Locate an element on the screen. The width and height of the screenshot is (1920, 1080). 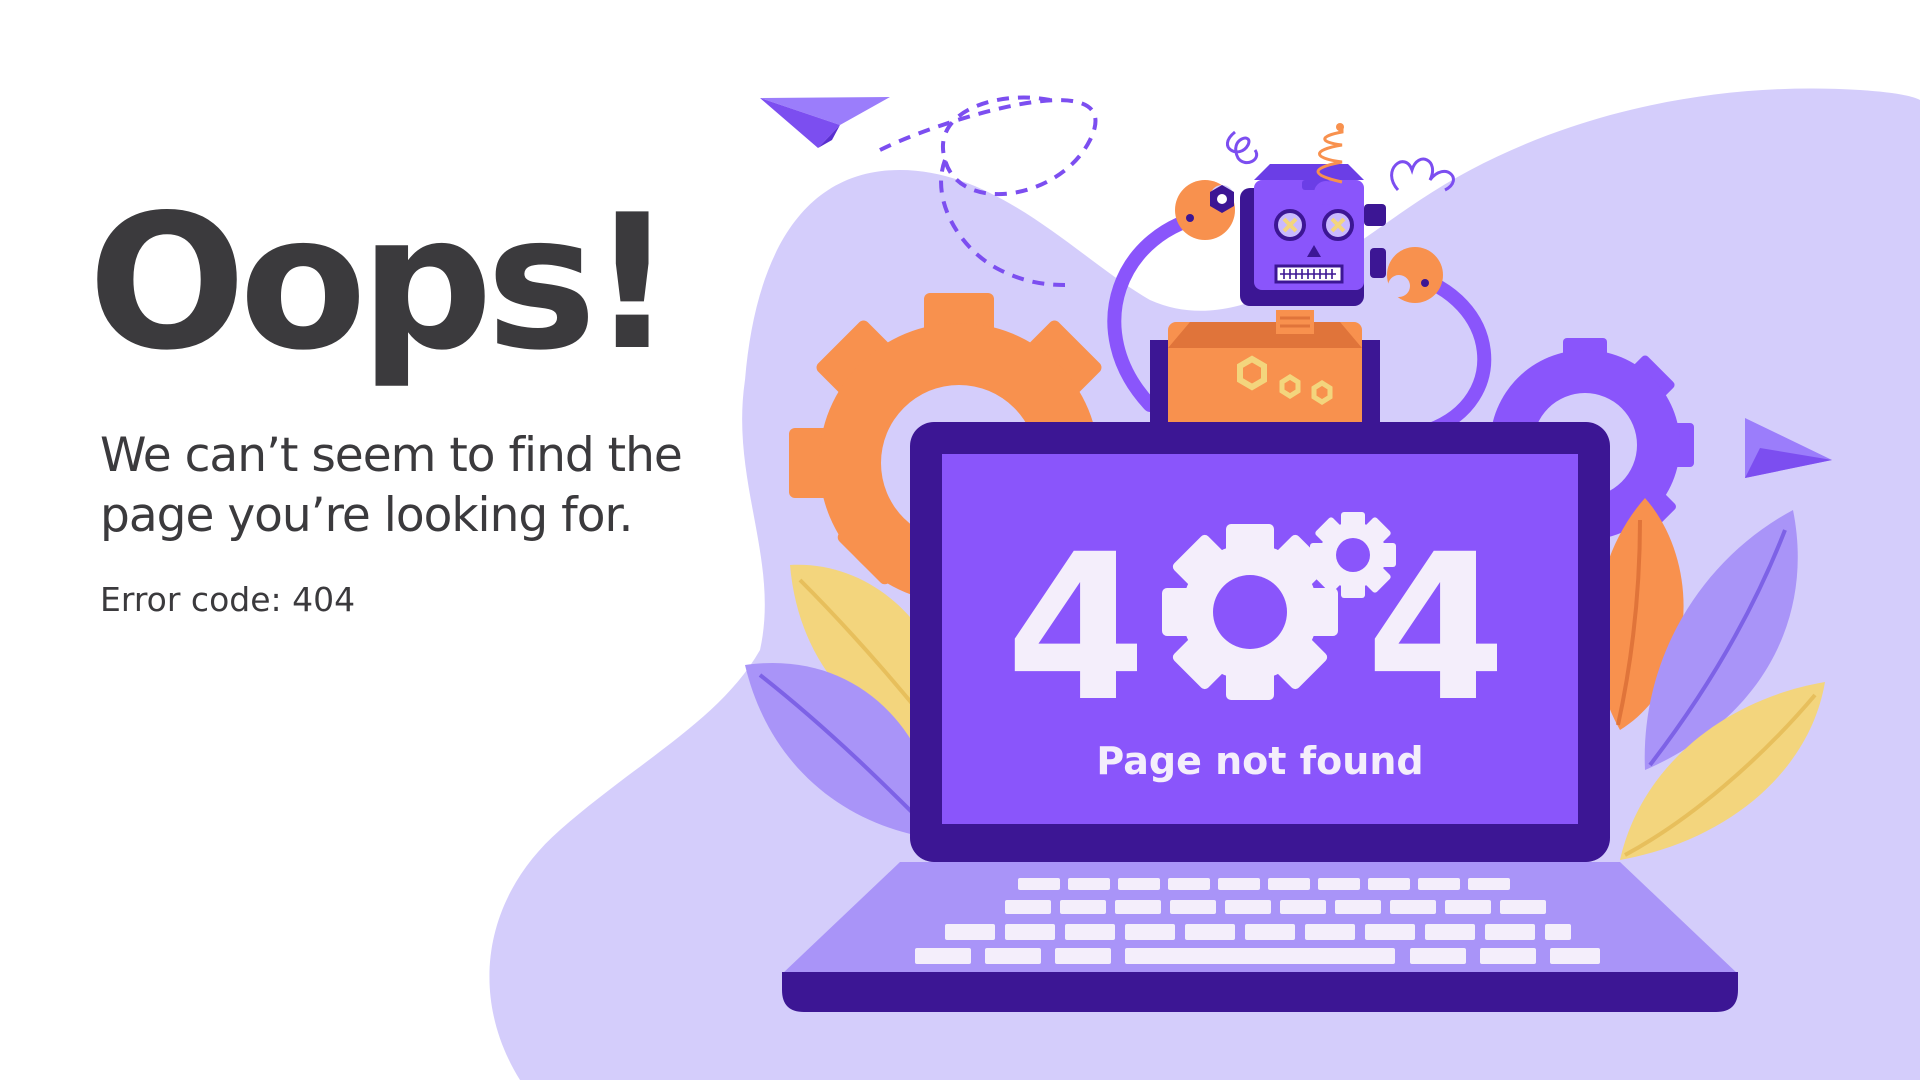
screen-content: 4 4 Page not found is located at coordinates (1256, 646).